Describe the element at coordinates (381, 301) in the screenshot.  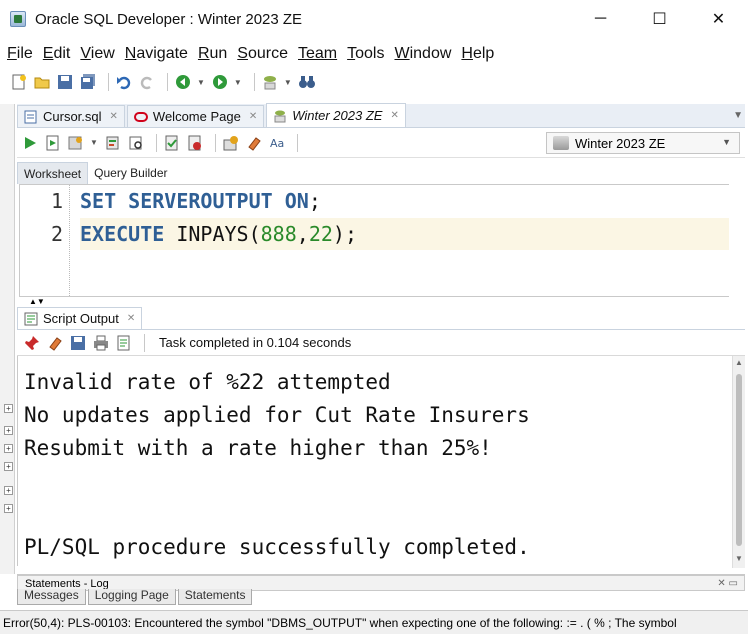
I see `panel-splitter: ▲▼` at that location.